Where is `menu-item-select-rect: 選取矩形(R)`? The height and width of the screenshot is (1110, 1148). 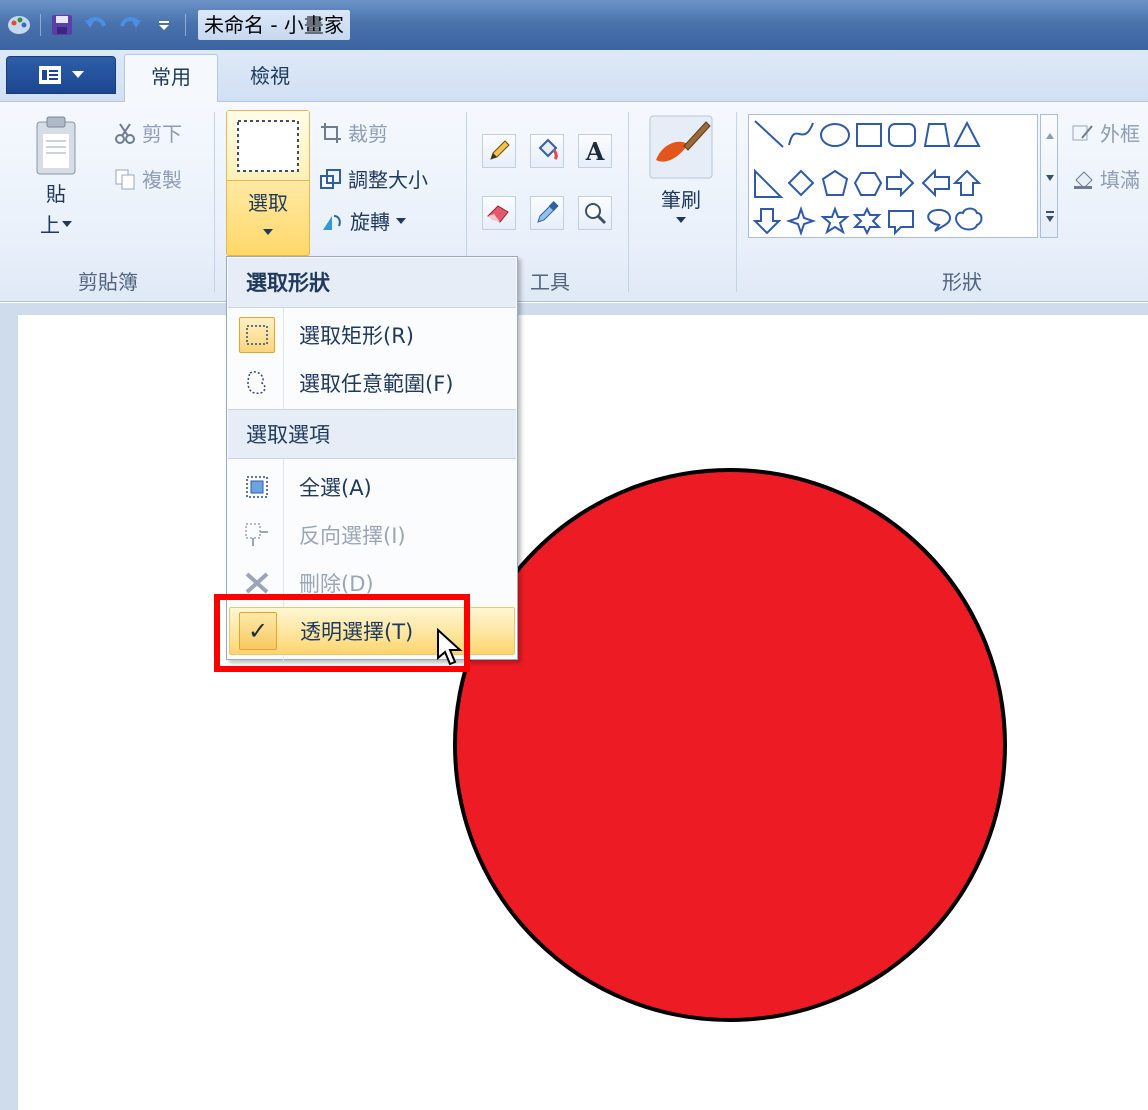
menu-item-select-rect: 選取矩形(R) is located at coordinates (372, 335).